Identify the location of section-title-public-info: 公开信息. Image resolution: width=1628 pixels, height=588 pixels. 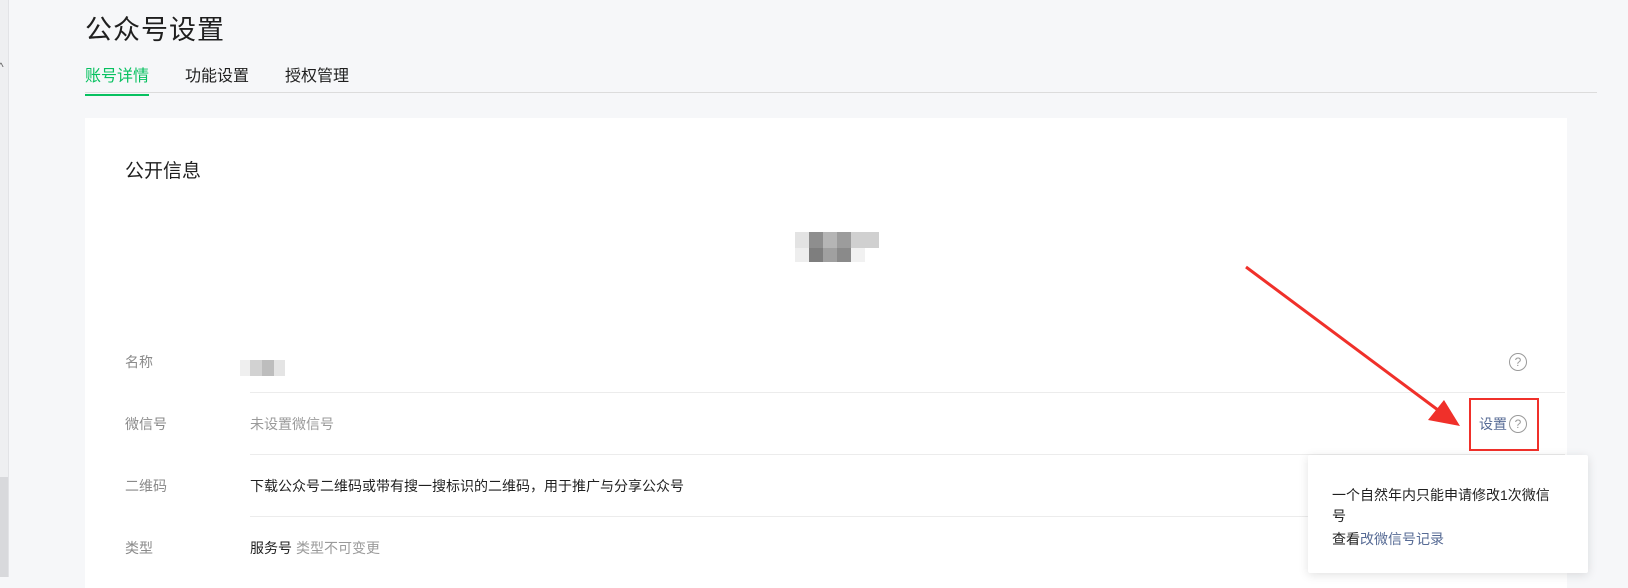
(163, 171).